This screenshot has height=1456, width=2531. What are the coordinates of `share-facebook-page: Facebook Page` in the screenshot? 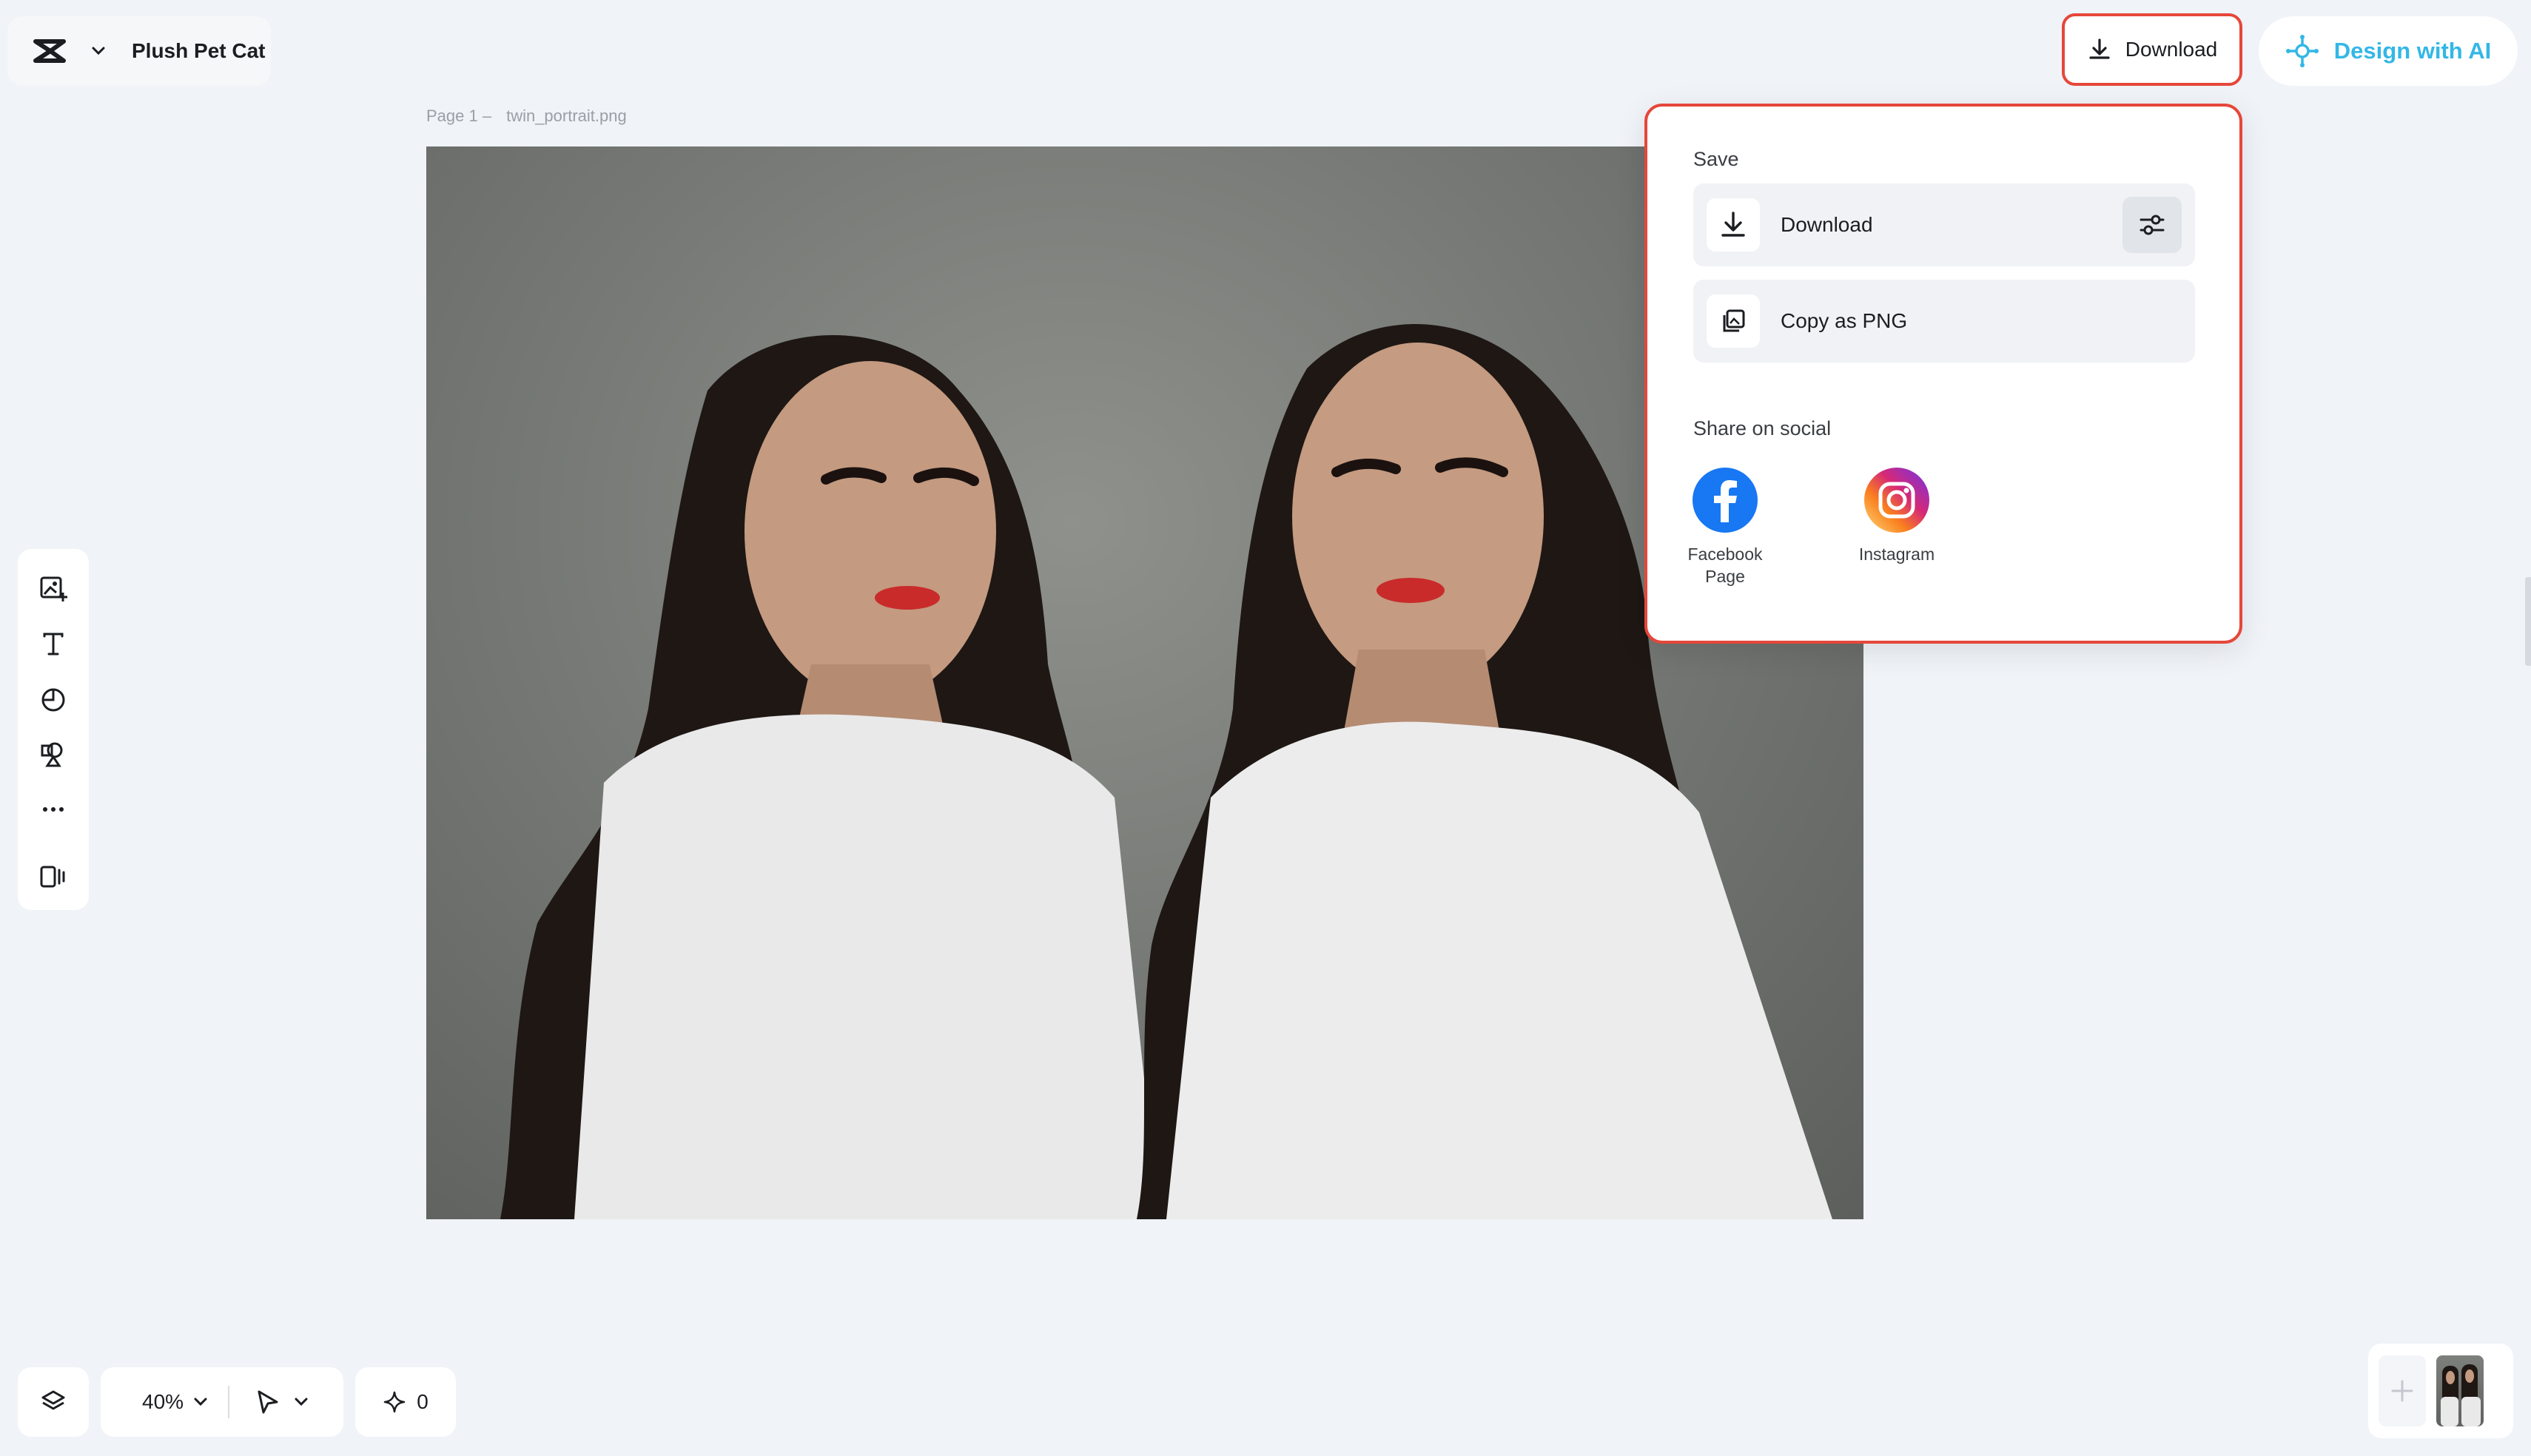 It's located at (1725, 527).